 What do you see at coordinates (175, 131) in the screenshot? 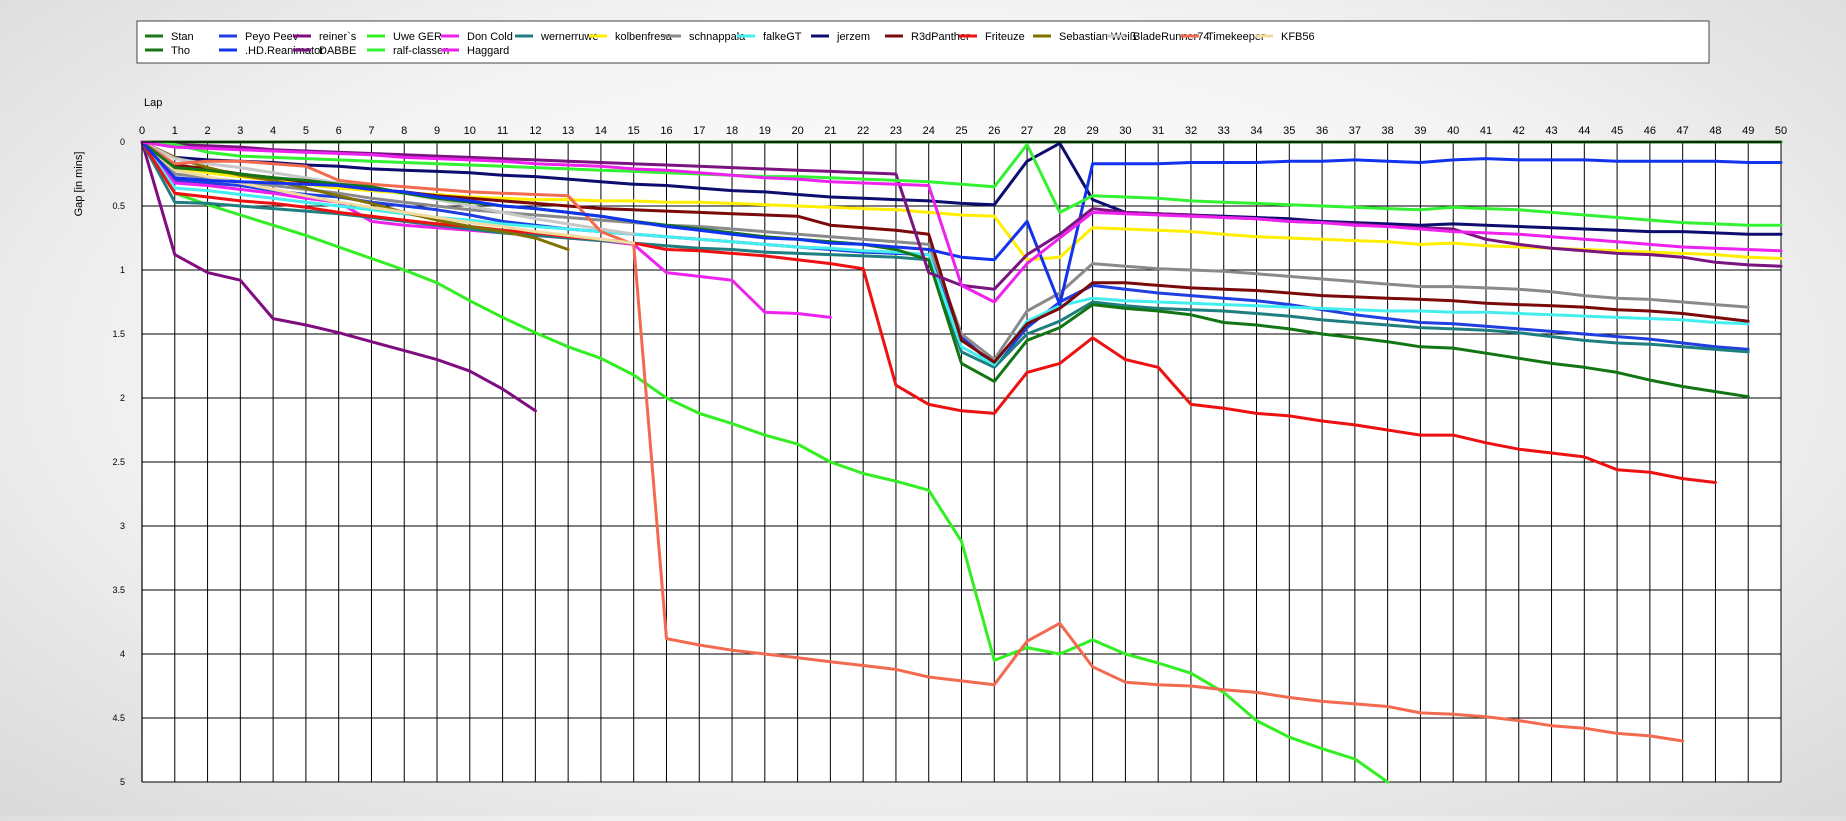
I see `x-tick-label-1: 1` at bounding box center [175, 131].